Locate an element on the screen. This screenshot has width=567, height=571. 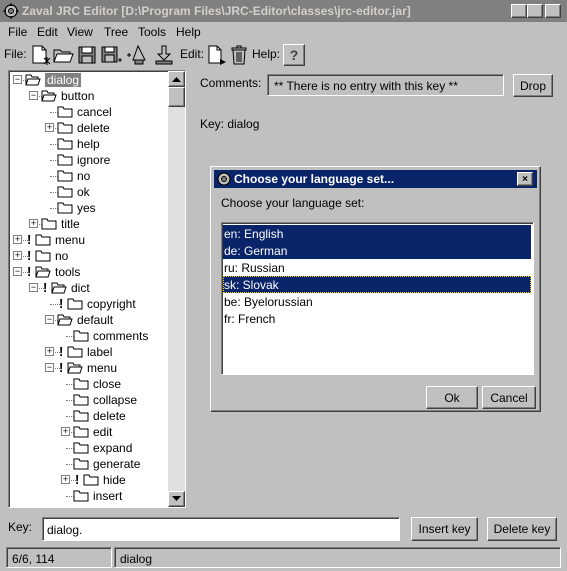
app-gear-icon is located at coordinates (11, 11).